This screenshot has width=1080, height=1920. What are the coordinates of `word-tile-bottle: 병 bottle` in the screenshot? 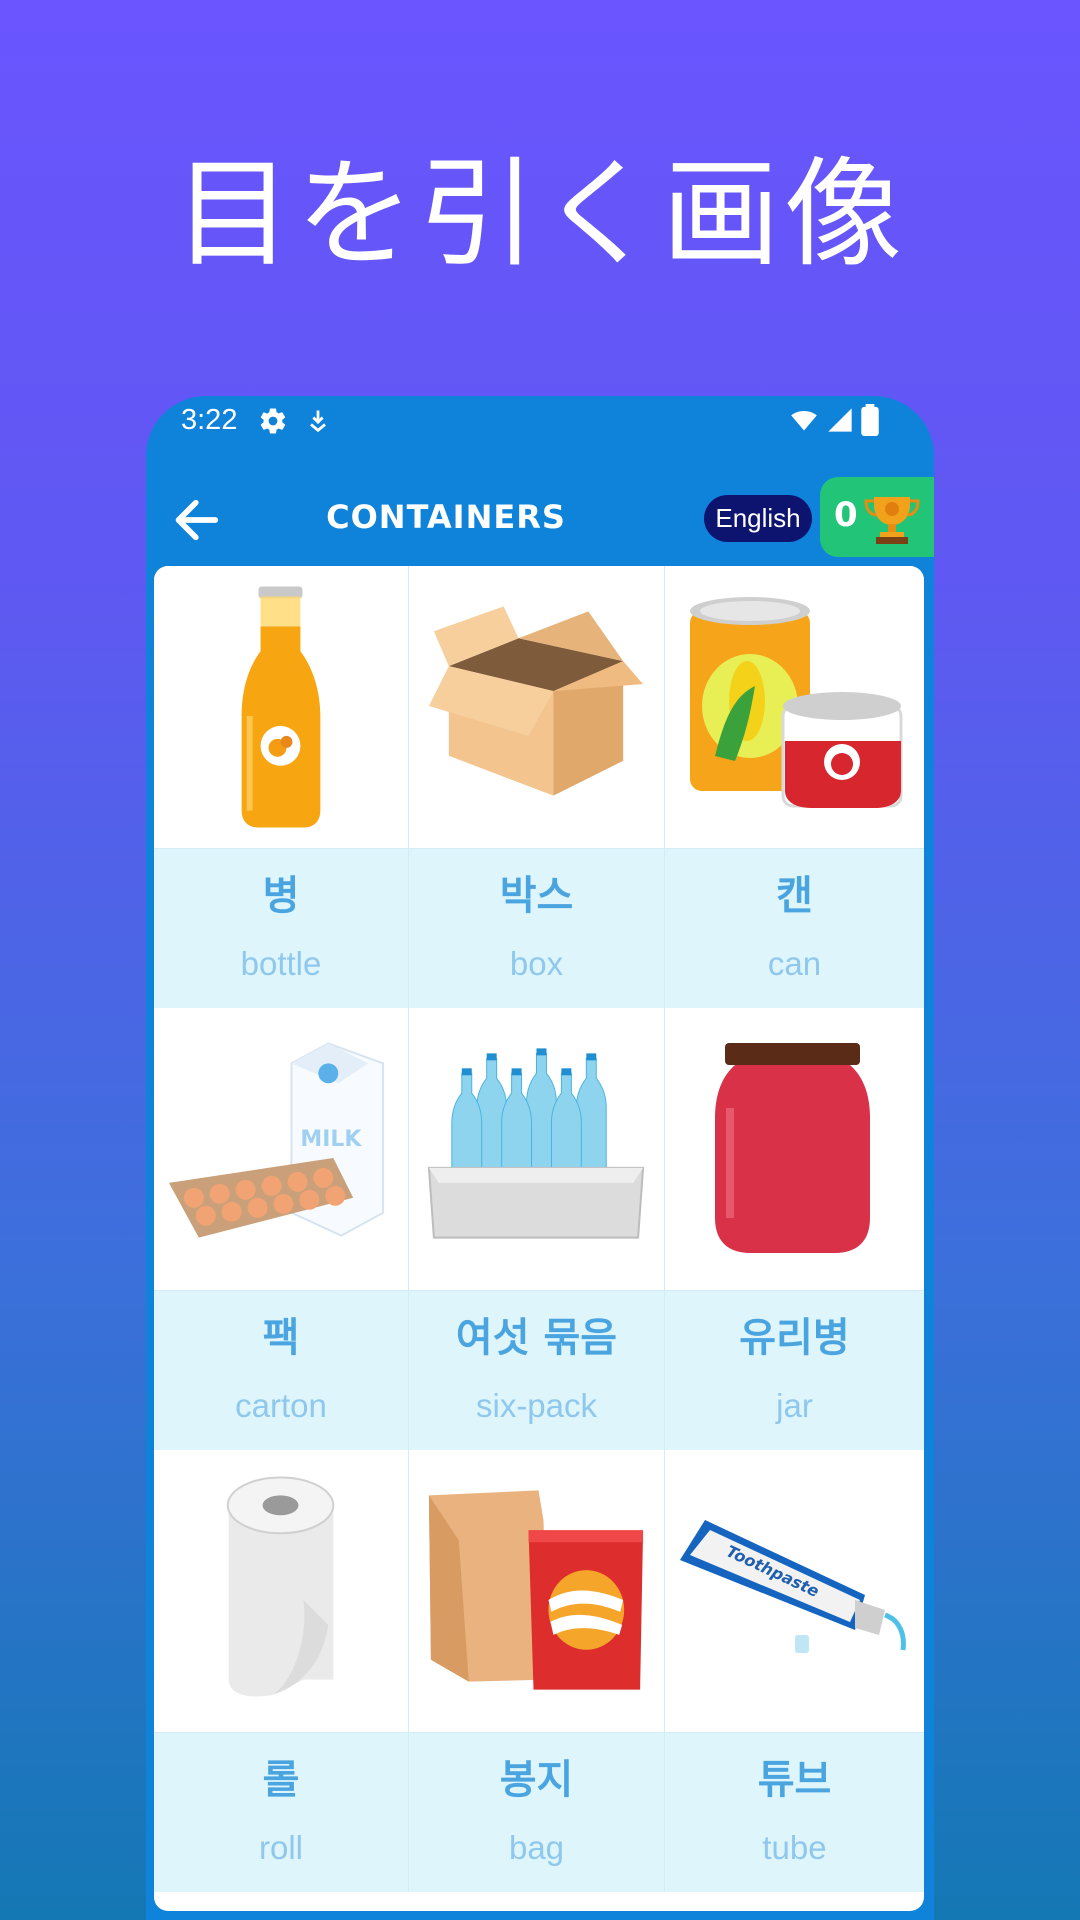 It's located at (281, 787).